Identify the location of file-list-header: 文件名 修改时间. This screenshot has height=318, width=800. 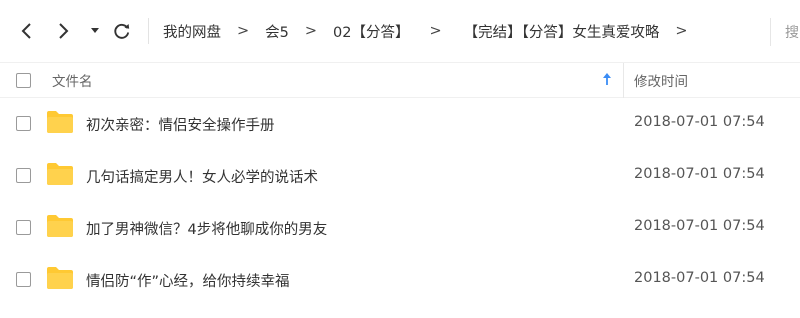
(400, 80).